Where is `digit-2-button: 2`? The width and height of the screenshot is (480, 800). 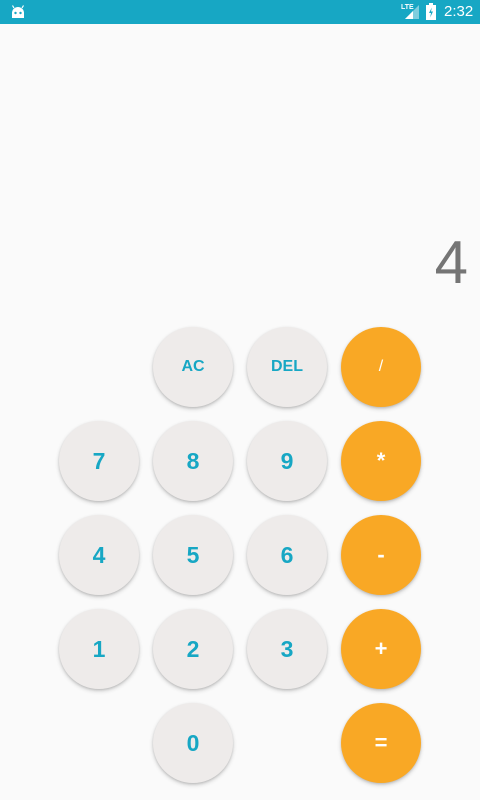
digit-2-button: 2 is located at coordinates (193, 649).